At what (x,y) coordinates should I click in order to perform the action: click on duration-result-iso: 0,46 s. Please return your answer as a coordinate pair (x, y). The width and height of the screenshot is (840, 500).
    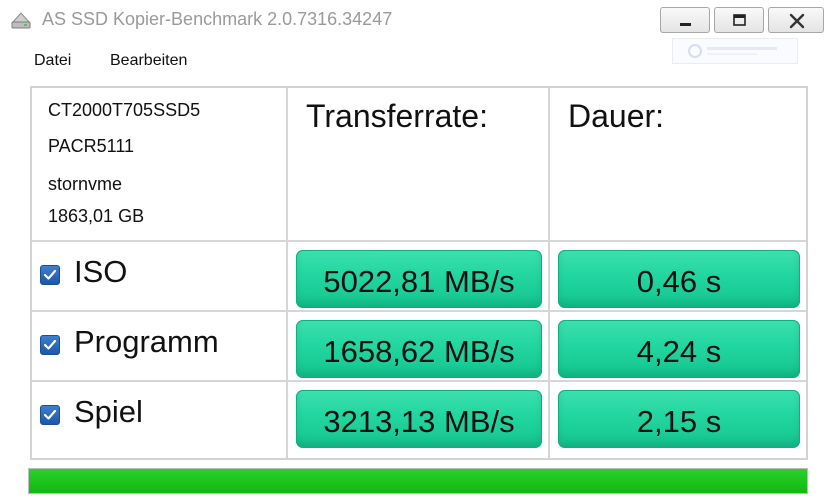
    Looking at the image, I should click on (679, 279).